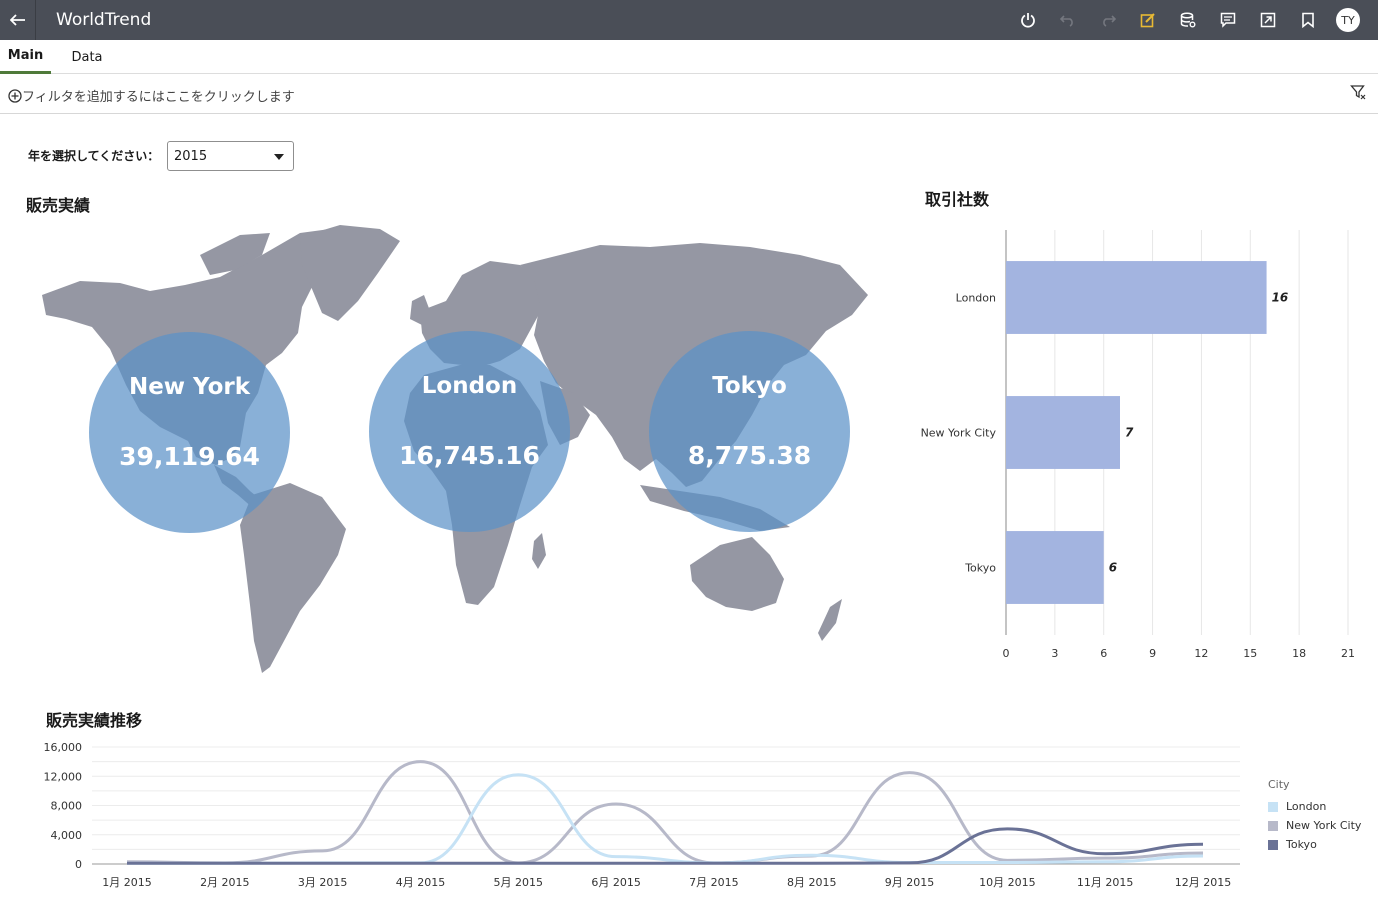 The width and height of the screenshot is (1378, 906). I want to click on export-icon, so click(1268, 20).